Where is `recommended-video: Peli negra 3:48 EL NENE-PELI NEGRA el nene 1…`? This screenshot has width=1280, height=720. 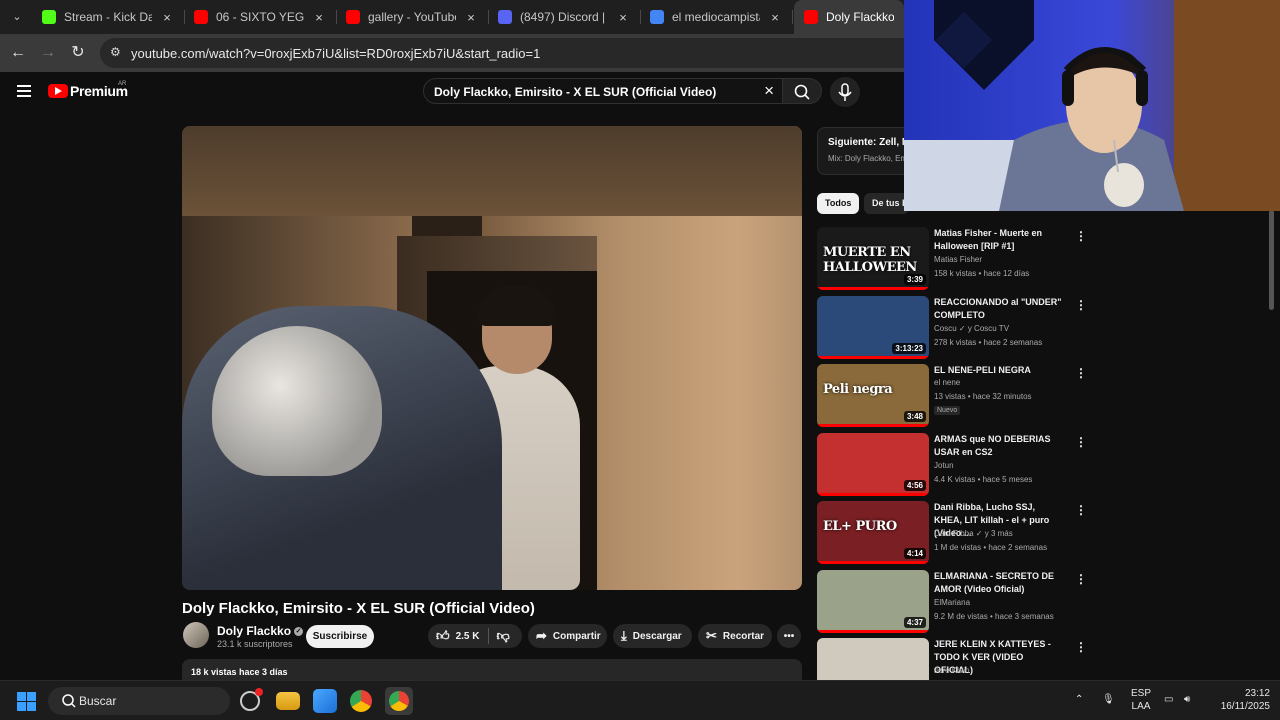
recommended-video: Peli negra 3:48 EL NENE-PELI NEGRA el nene 1… is located at coordinates (952, 396).